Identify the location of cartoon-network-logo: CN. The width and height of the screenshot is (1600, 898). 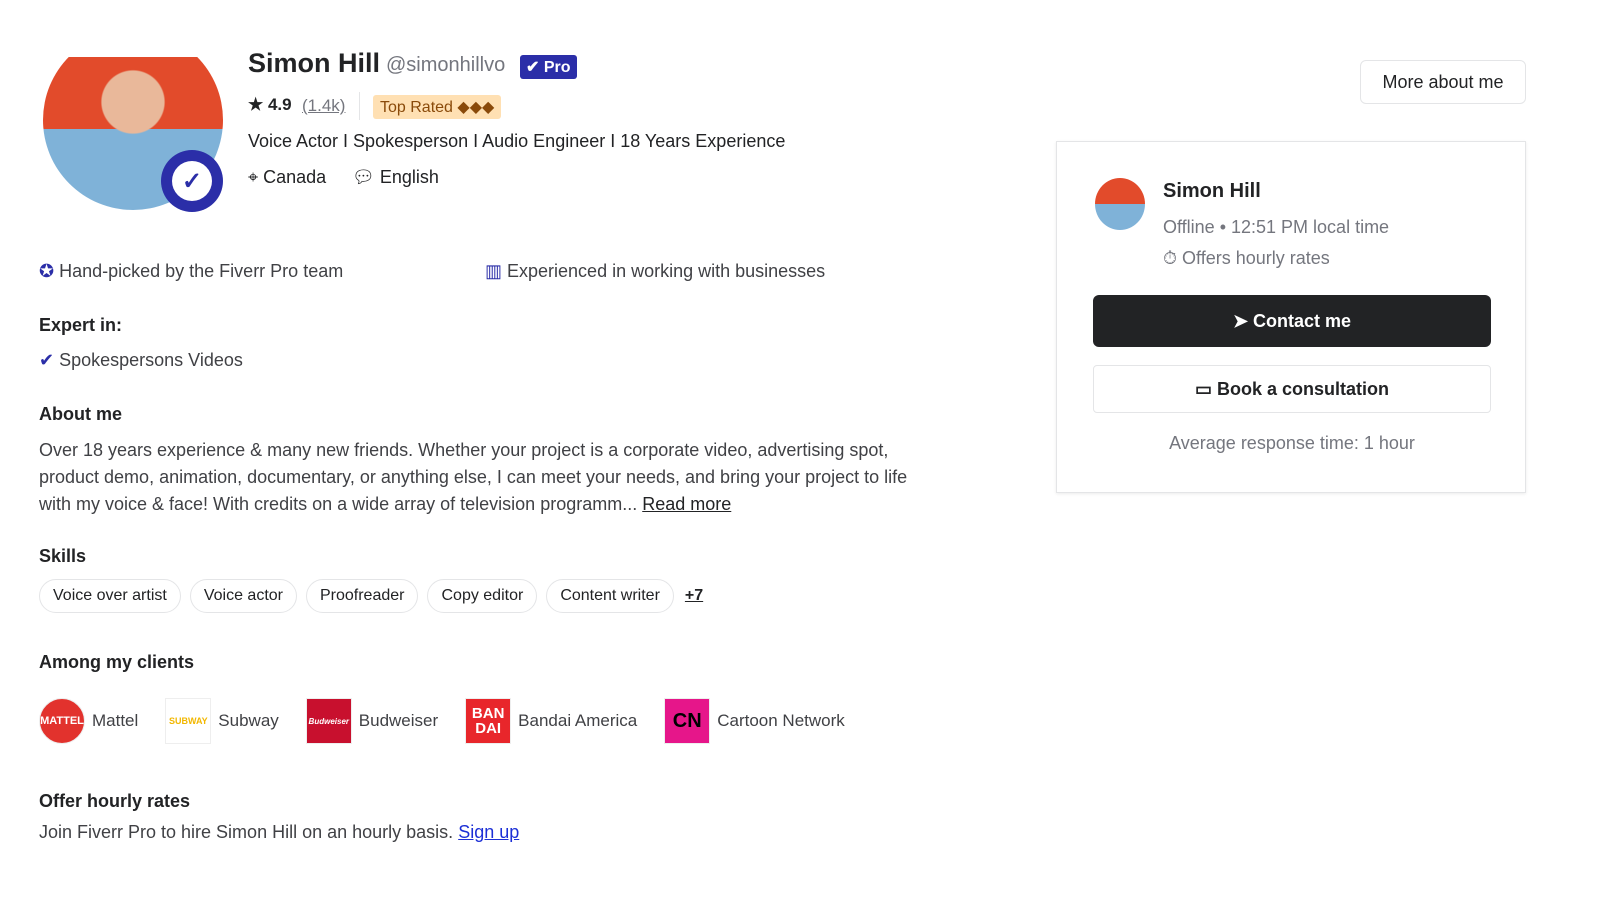
(687, 721).